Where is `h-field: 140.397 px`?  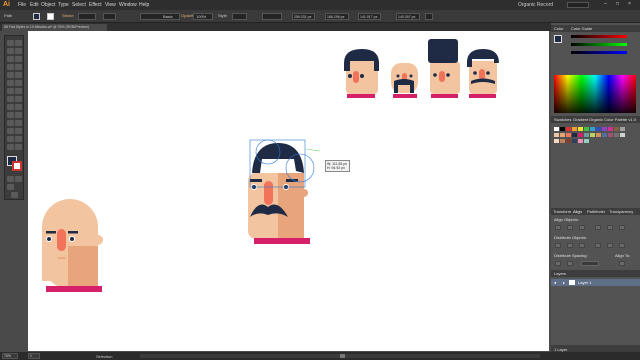 h-field: 140.397 px is located at coordinates (408, 16).